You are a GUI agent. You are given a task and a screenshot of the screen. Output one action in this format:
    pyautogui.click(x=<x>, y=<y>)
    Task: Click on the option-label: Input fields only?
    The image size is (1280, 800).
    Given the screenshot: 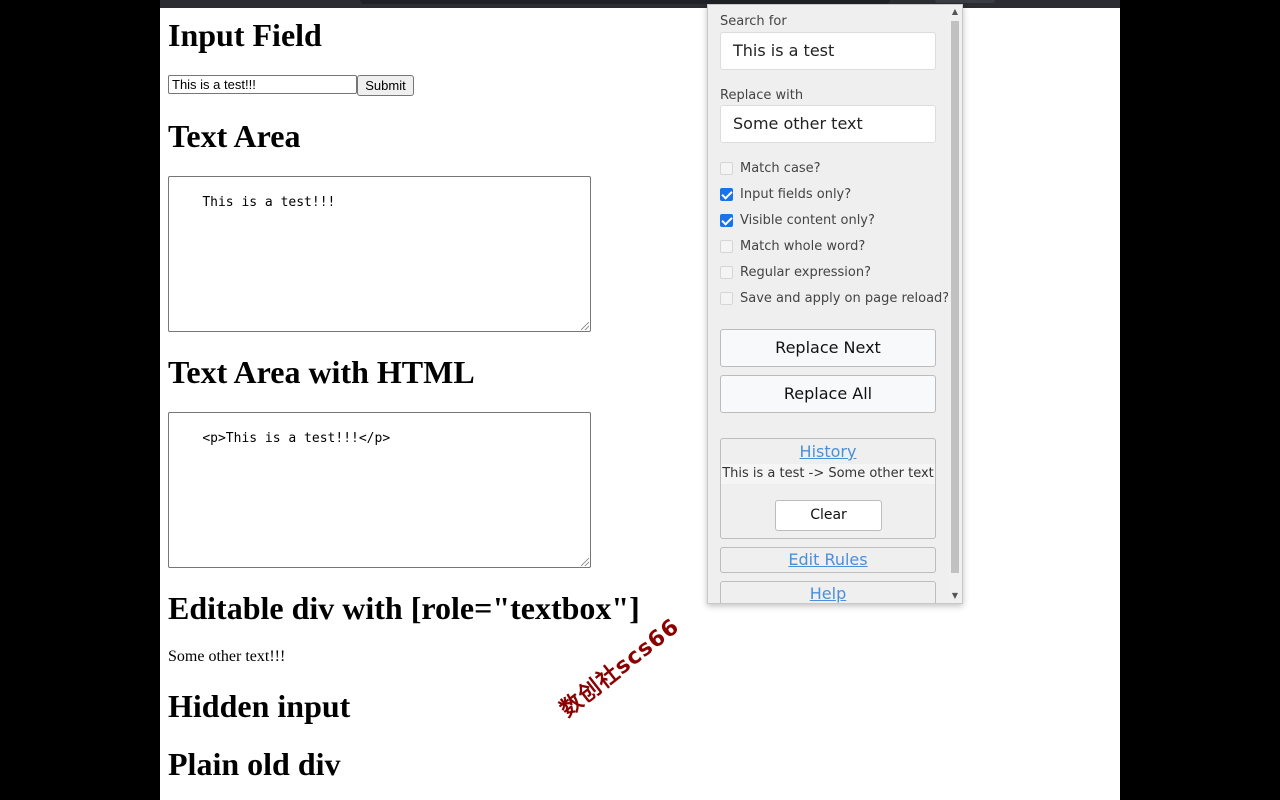 What is the action you would take?
    pyautogui.click(x=796, y=194)
    